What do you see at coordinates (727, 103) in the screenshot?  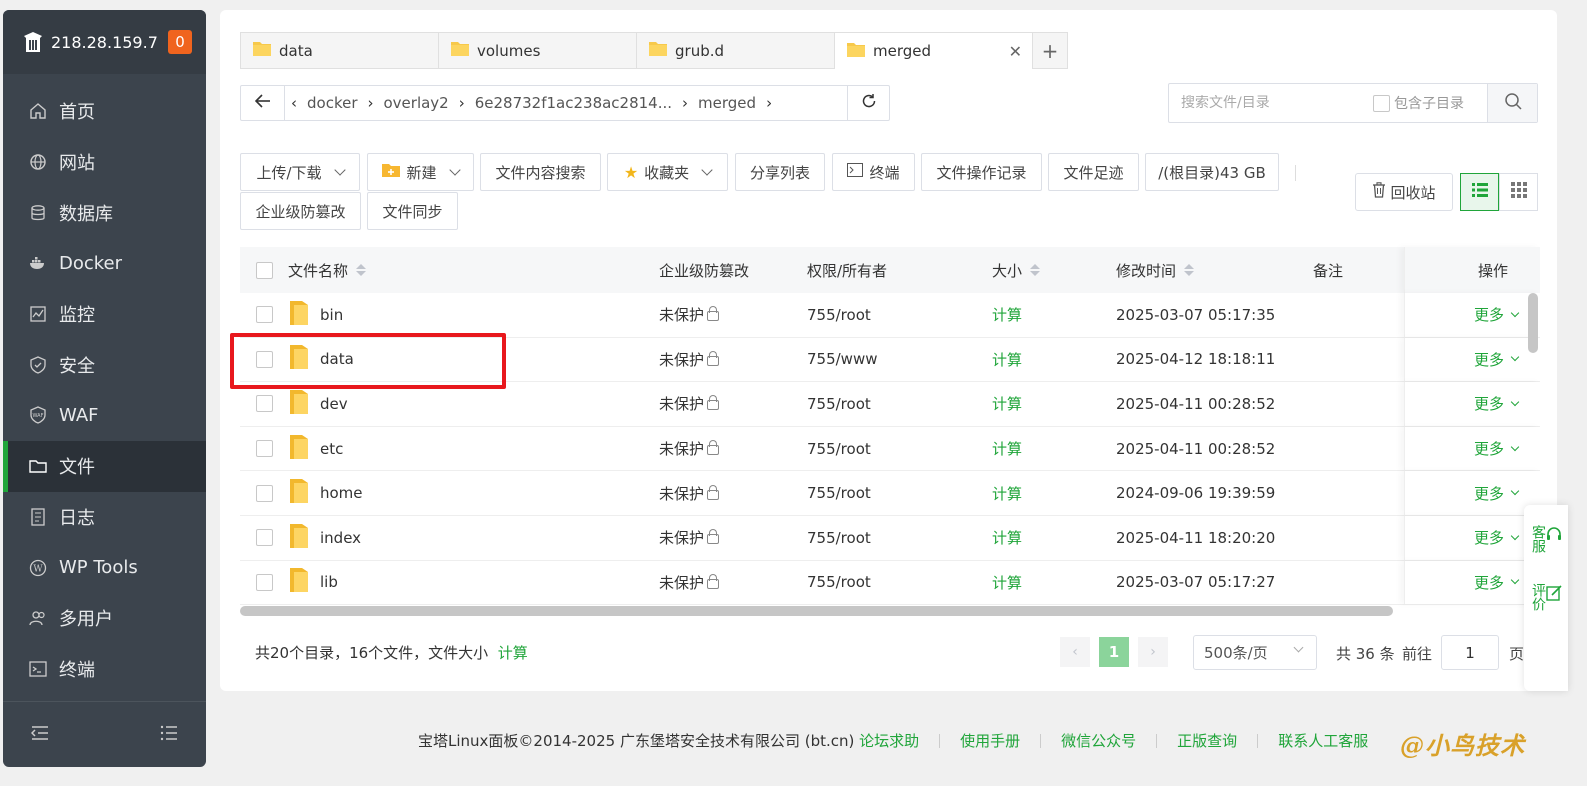 I see `crumb-merged: merged` at bounding box center [727, 103].